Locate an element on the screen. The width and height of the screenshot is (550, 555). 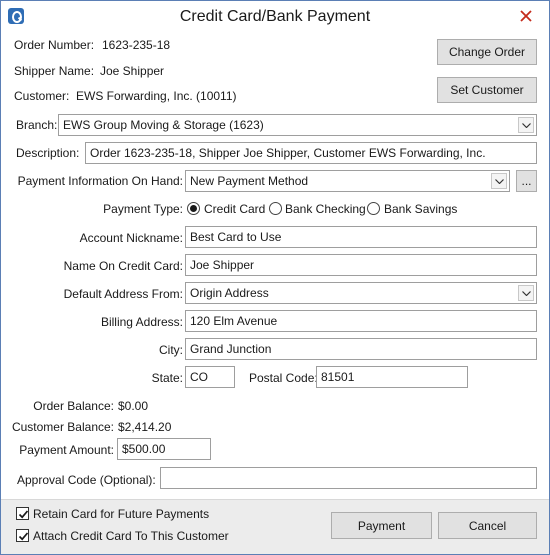
window-title: Credit Card/Bank Payment is located at coordinates (275, 16).